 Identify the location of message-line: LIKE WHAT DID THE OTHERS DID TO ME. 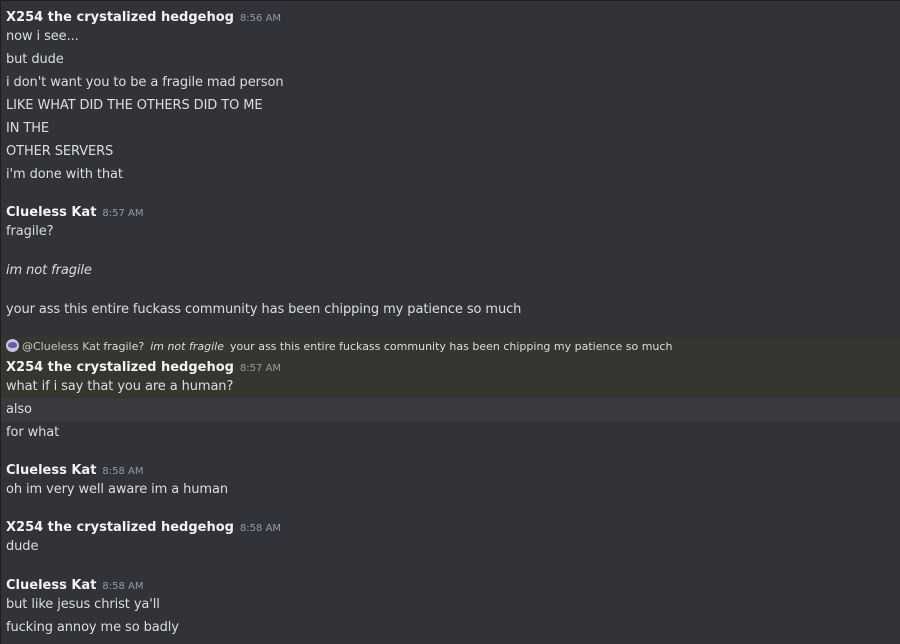
(134, 105).